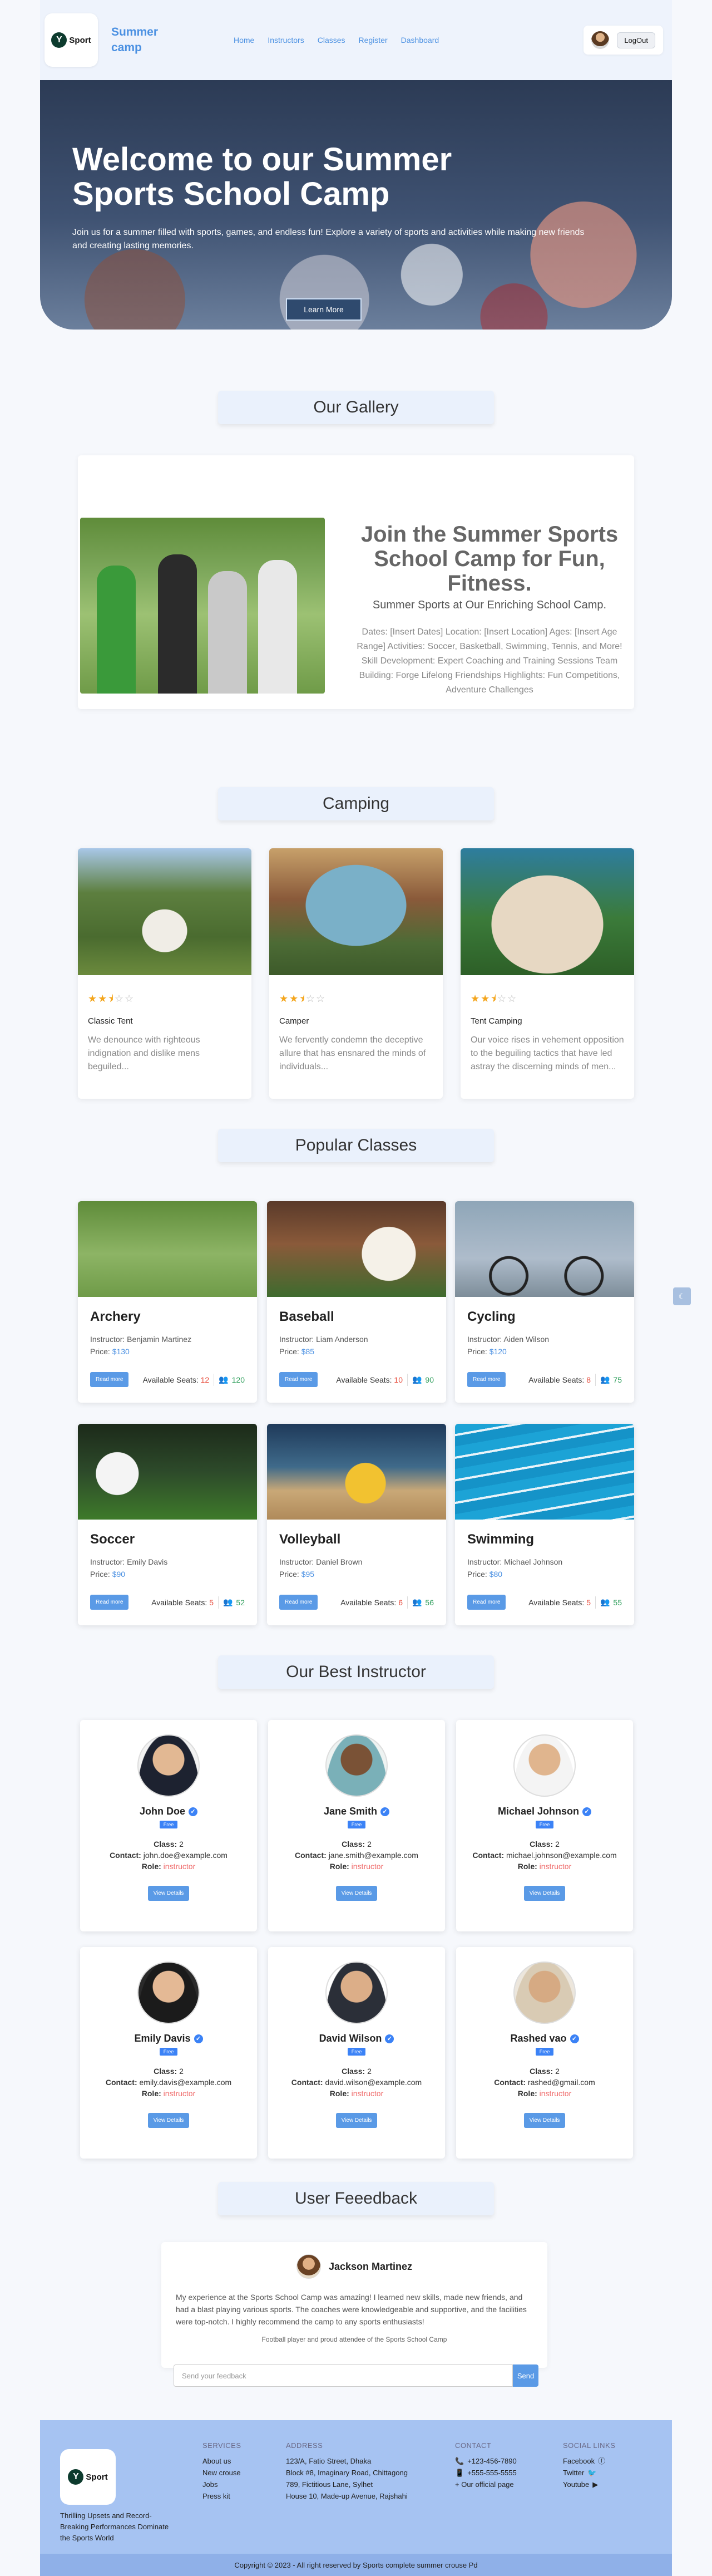  I want to click on youtube-icon: ▶, so click(595, 2484).